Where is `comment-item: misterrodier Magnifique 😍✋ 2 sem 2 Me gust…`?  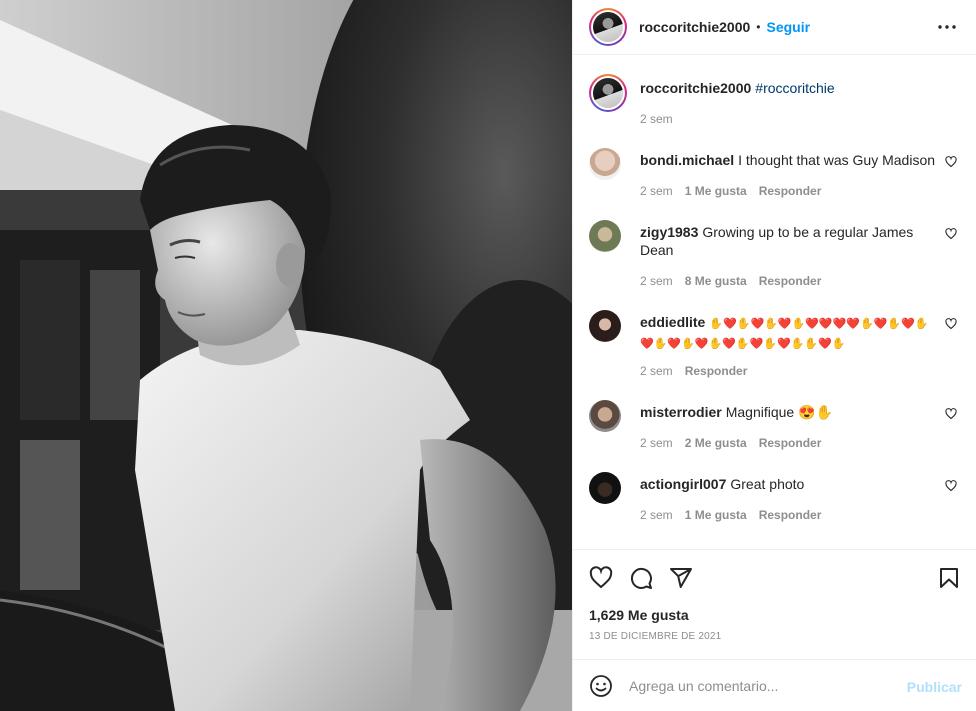 comment-item: misterrodier Magnifique 😍✋ 2 sem 2 Me gust… is located at coordinates (779, 430).